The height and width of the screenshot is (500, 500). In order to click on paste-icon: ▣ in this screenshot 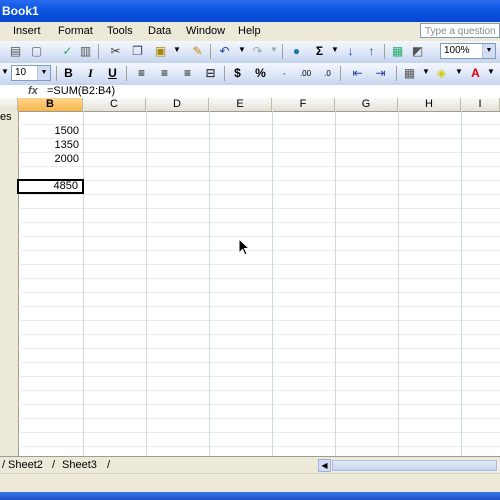, I will do `click(160, 51)`.